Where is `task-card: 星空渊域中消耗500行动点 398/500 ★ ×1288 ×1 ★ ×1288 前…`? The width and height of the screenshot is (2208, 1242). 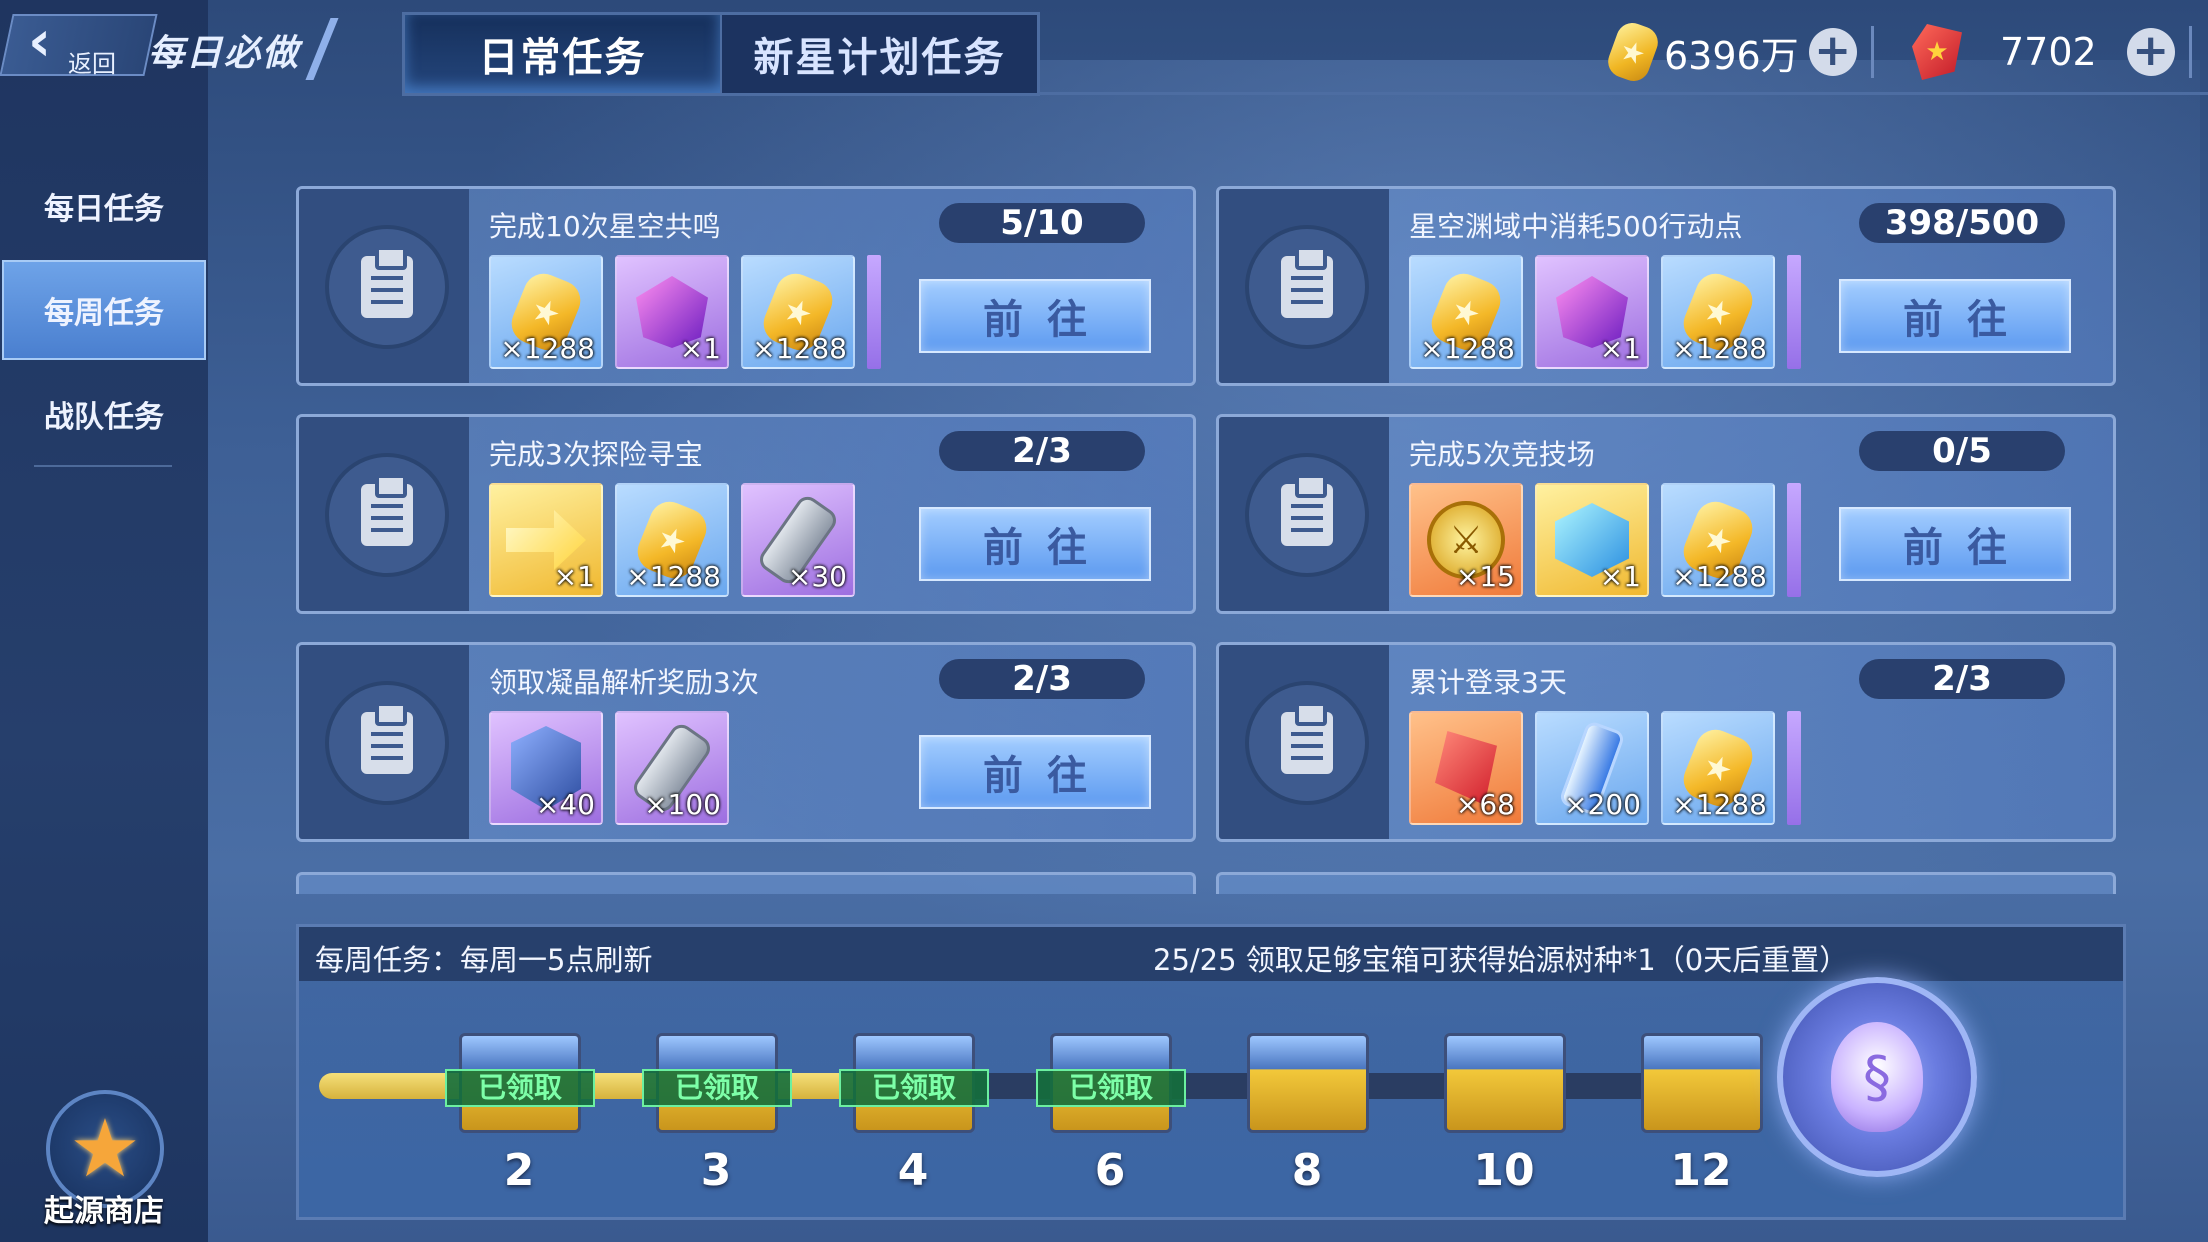
task-card: 星空渊域中消耗500行动点 398/500 ★ ×1288 ×1 ★ ×1288 前… is located at coordinates (1666, 286).